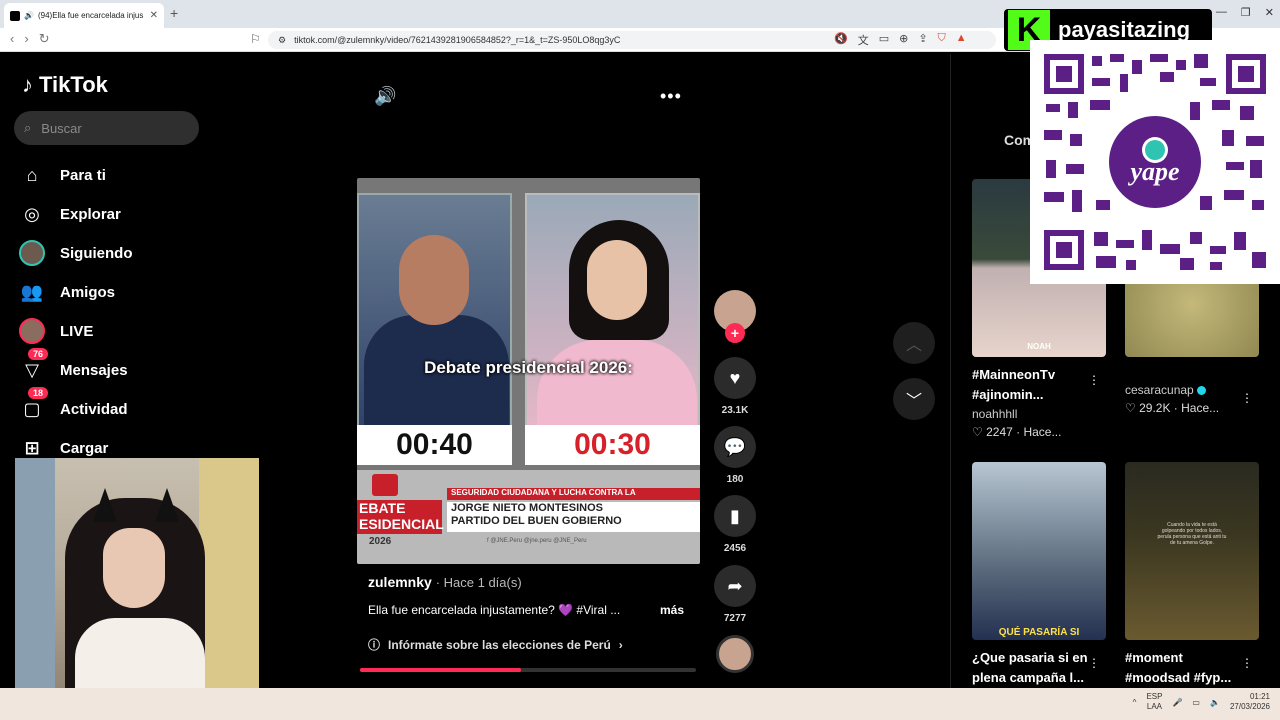  What do you see at coordinates (90, 214) in the screenshot?
I see `sidebar-item-label: Explorar` at bounding box center [90, 214].